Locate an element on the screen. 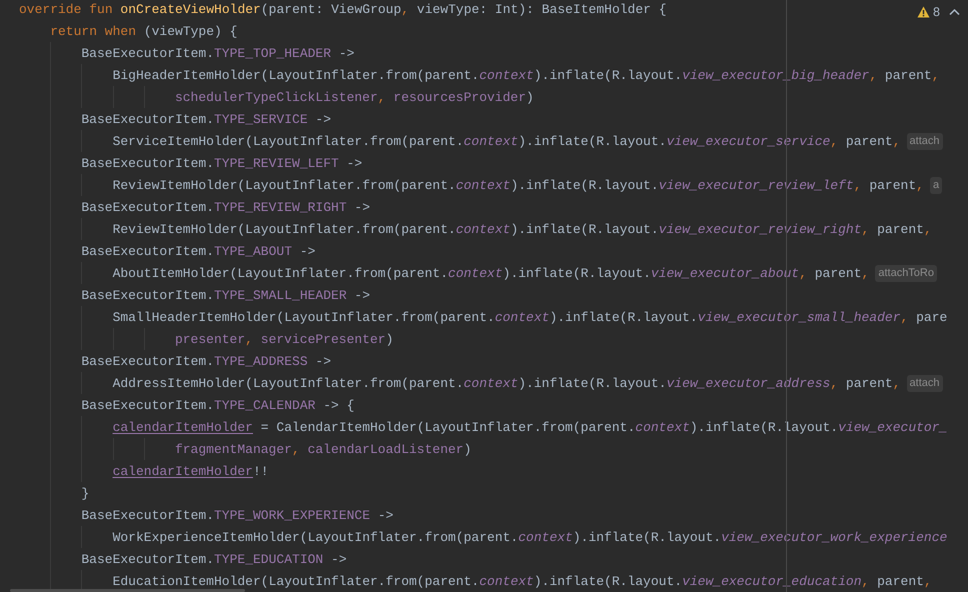 The height and width of the screenshot is (592, 968). inlay-hint: a is located at coordinates (936, 185).